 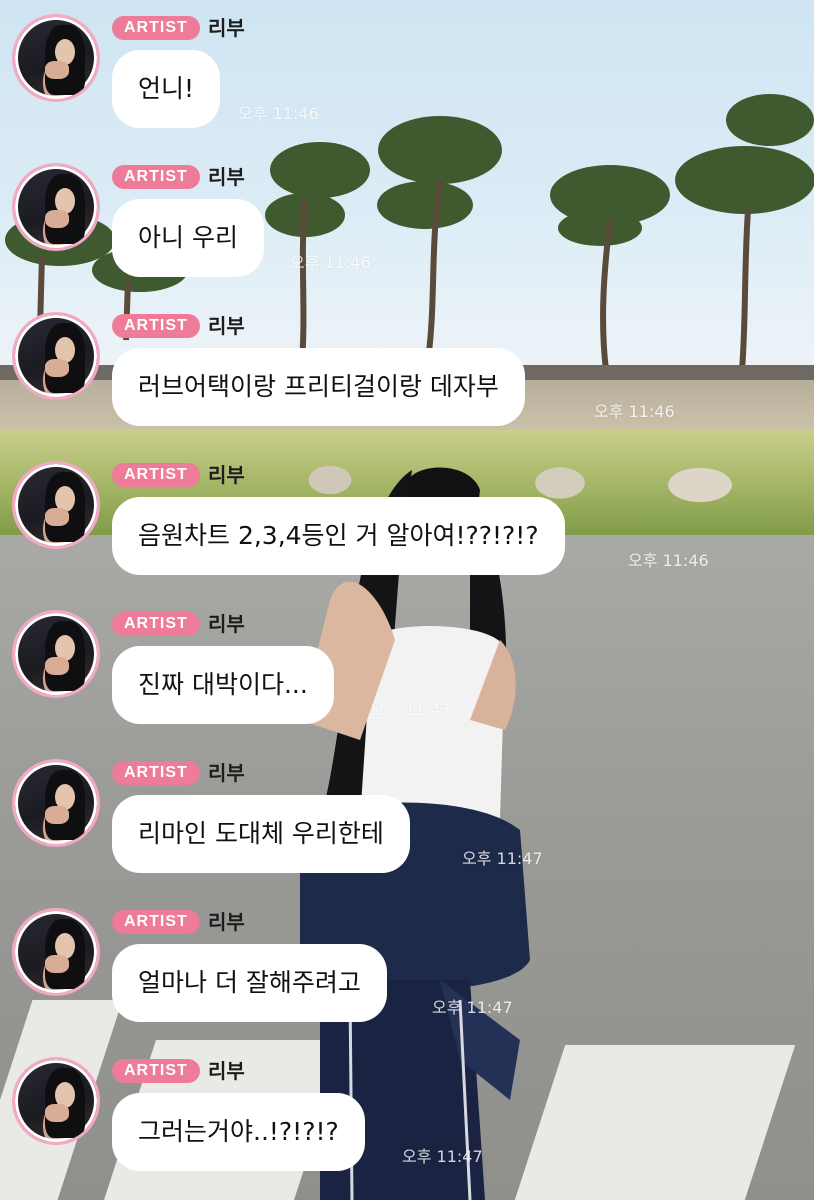 I want to click on chat-message: ARTIST 리부 얼마나 더 잘해주려고 오후 11:47, so click(x=407, y=964).